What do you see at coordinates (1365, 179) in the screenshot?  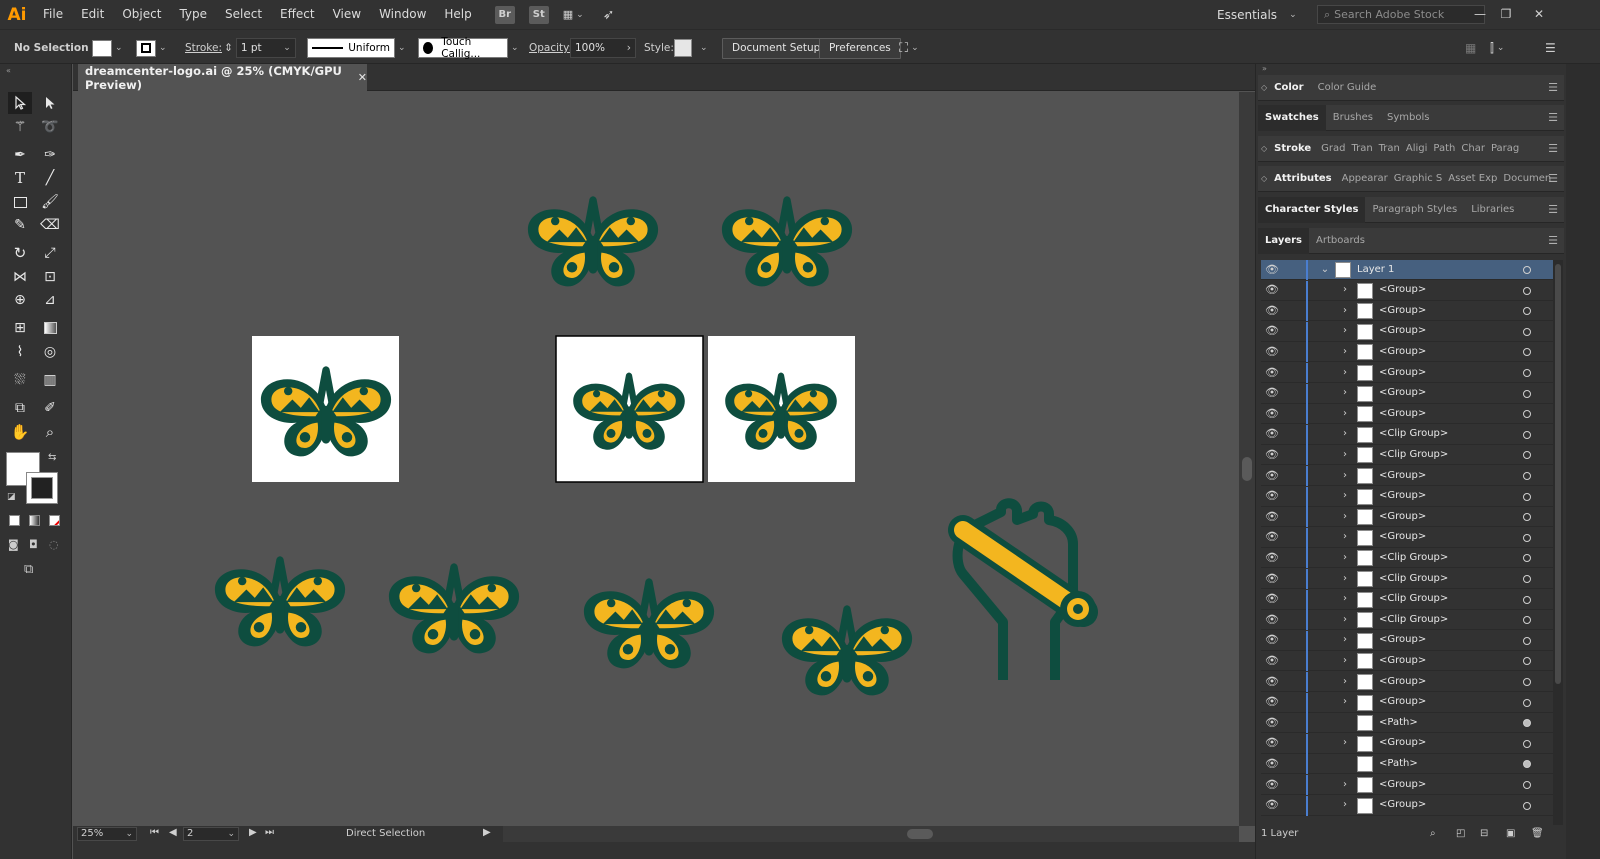 I see `tab-appearance: Appearar` at bounding box center [1365, 179].